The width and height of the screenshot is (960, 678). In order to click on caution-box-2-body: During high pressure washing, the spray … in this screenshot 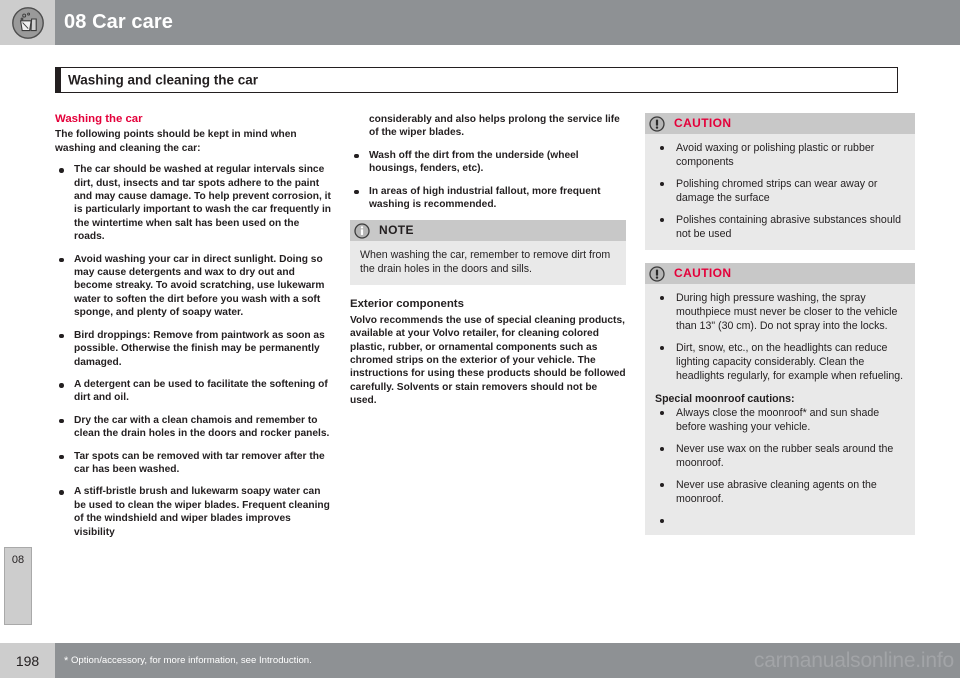, I will do `click(780, 409)`.